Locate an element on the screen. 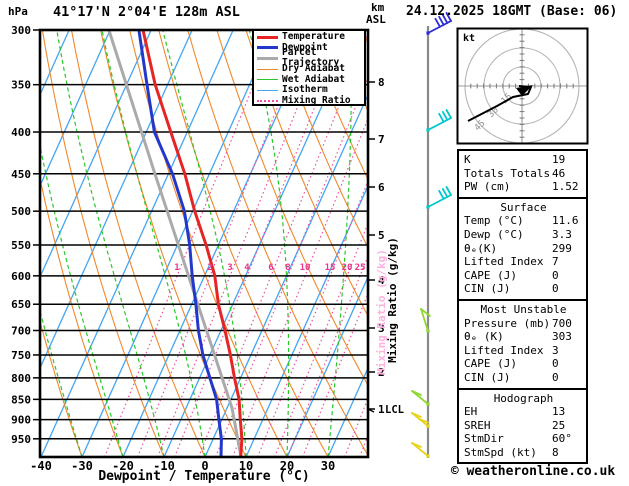 This screenshot has height=486, width=629. km-tick-label: 5 is located at coordinates (381, 235).